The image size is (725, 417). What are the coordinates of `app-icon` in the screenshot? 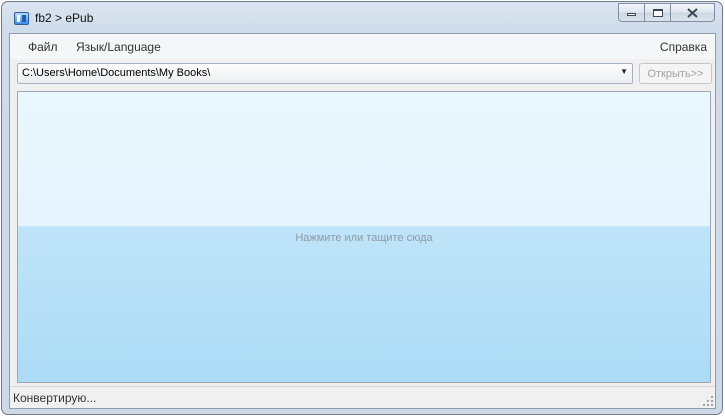 It's located at (21, 18).